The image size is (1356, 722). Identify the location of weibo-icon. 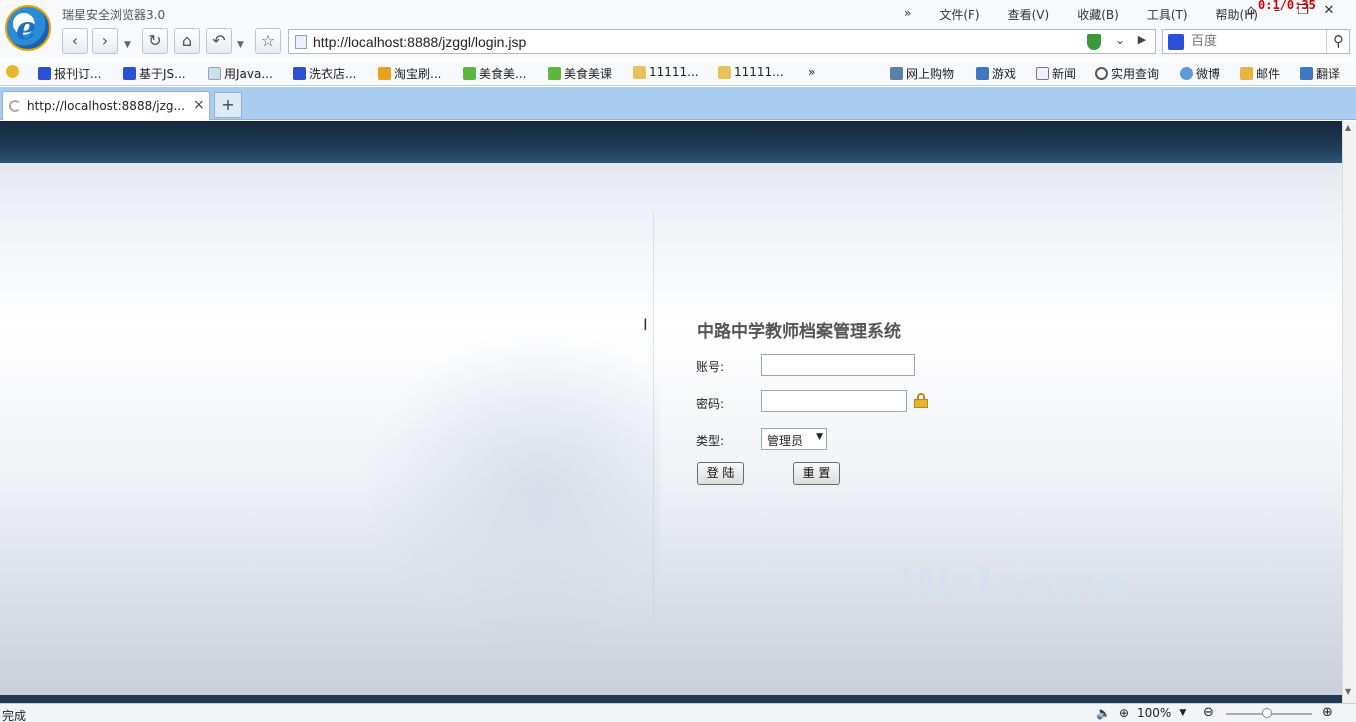
(1186, 73).